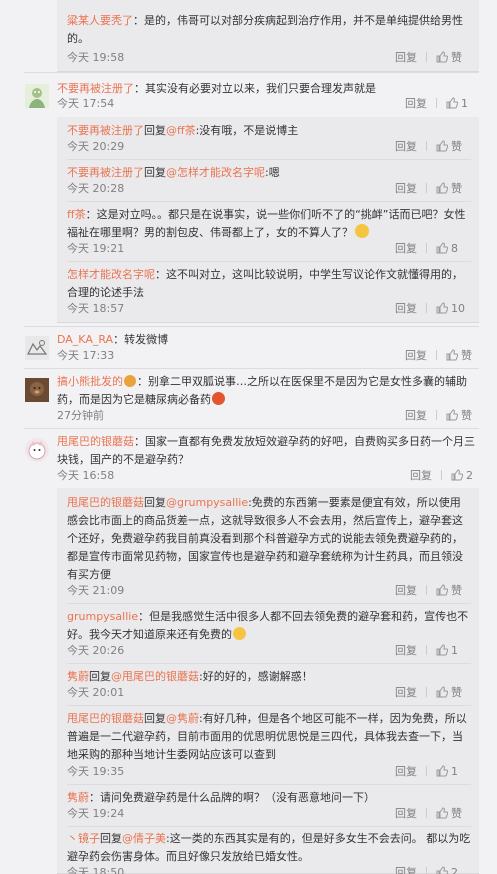 The width and height of the screenshot is (497, 874). I want to click on user-name: grumpysallie, so click(102, 616).